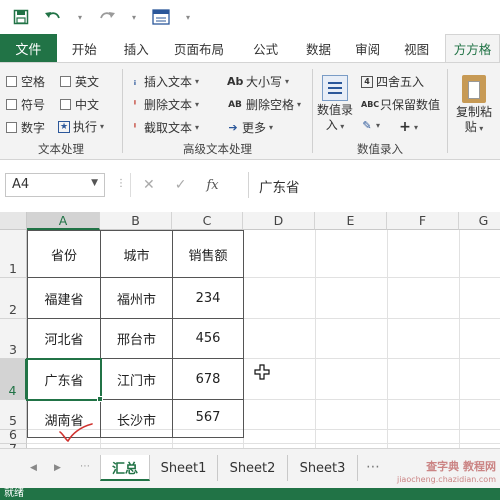 Image resolution: width=500 pixels, height=500 pixels. I want to click on checkbox-number: 数字, so click(25, 127).